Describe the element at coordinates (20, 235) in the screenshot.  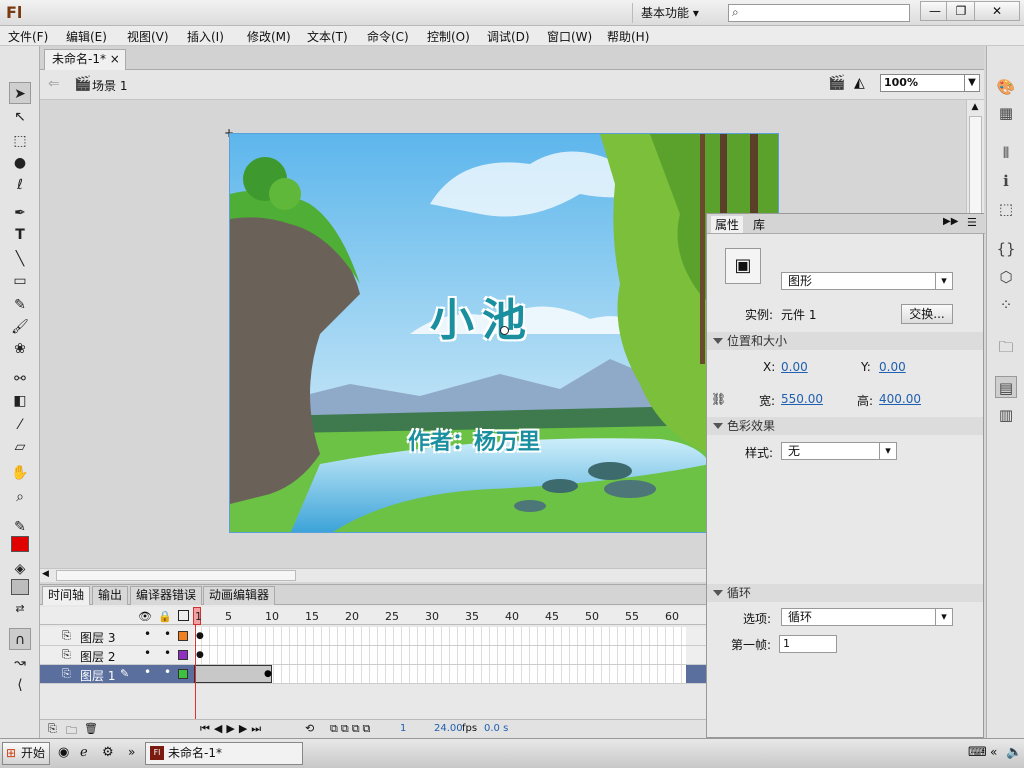
I see `text-tool-icon: T` at that location.